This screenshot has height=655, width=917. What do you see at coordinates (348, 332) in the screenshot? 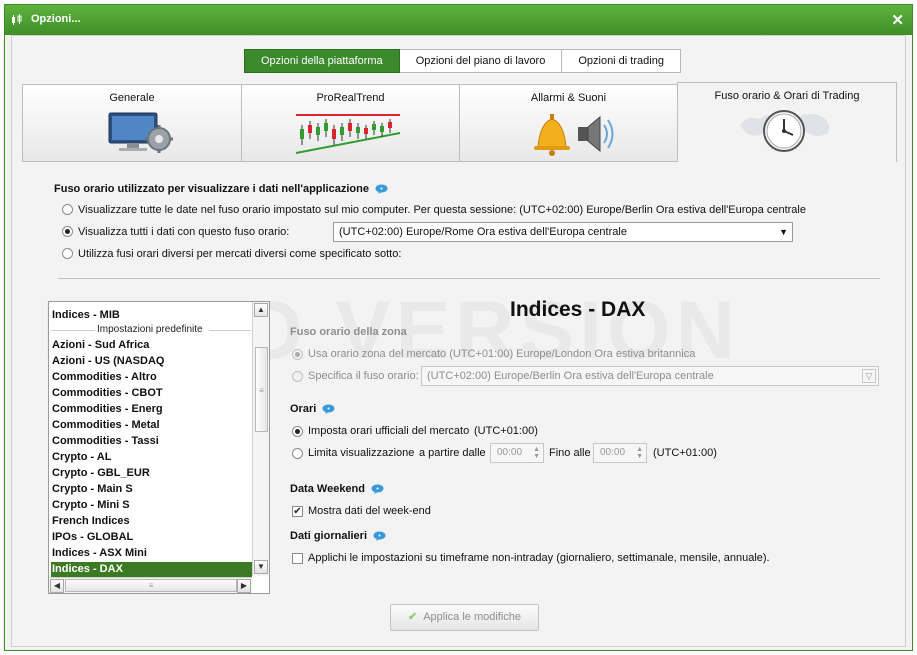
I see `zone-section-title: Fuso orario della zona` at bounding box center [348, 332].